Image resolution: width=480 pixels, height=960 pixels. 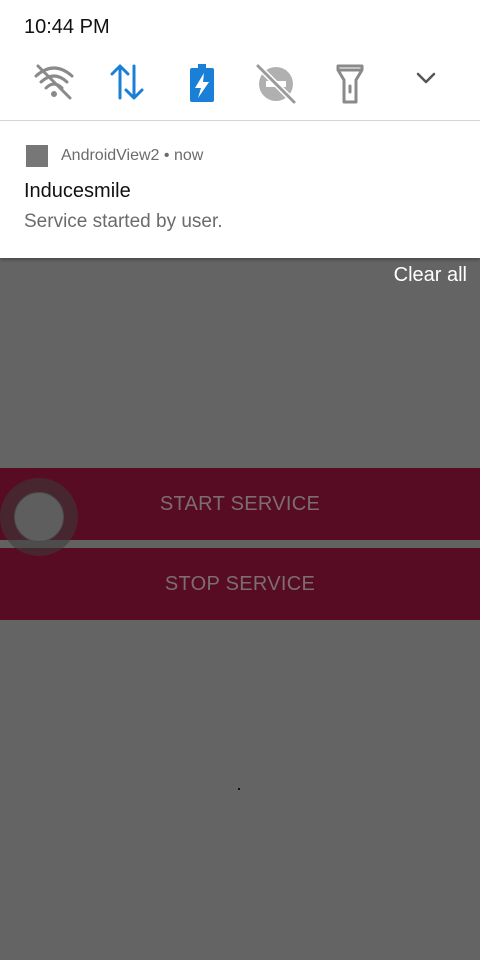 I want to click on touch-indicator-center, so click(x=39, y=517).